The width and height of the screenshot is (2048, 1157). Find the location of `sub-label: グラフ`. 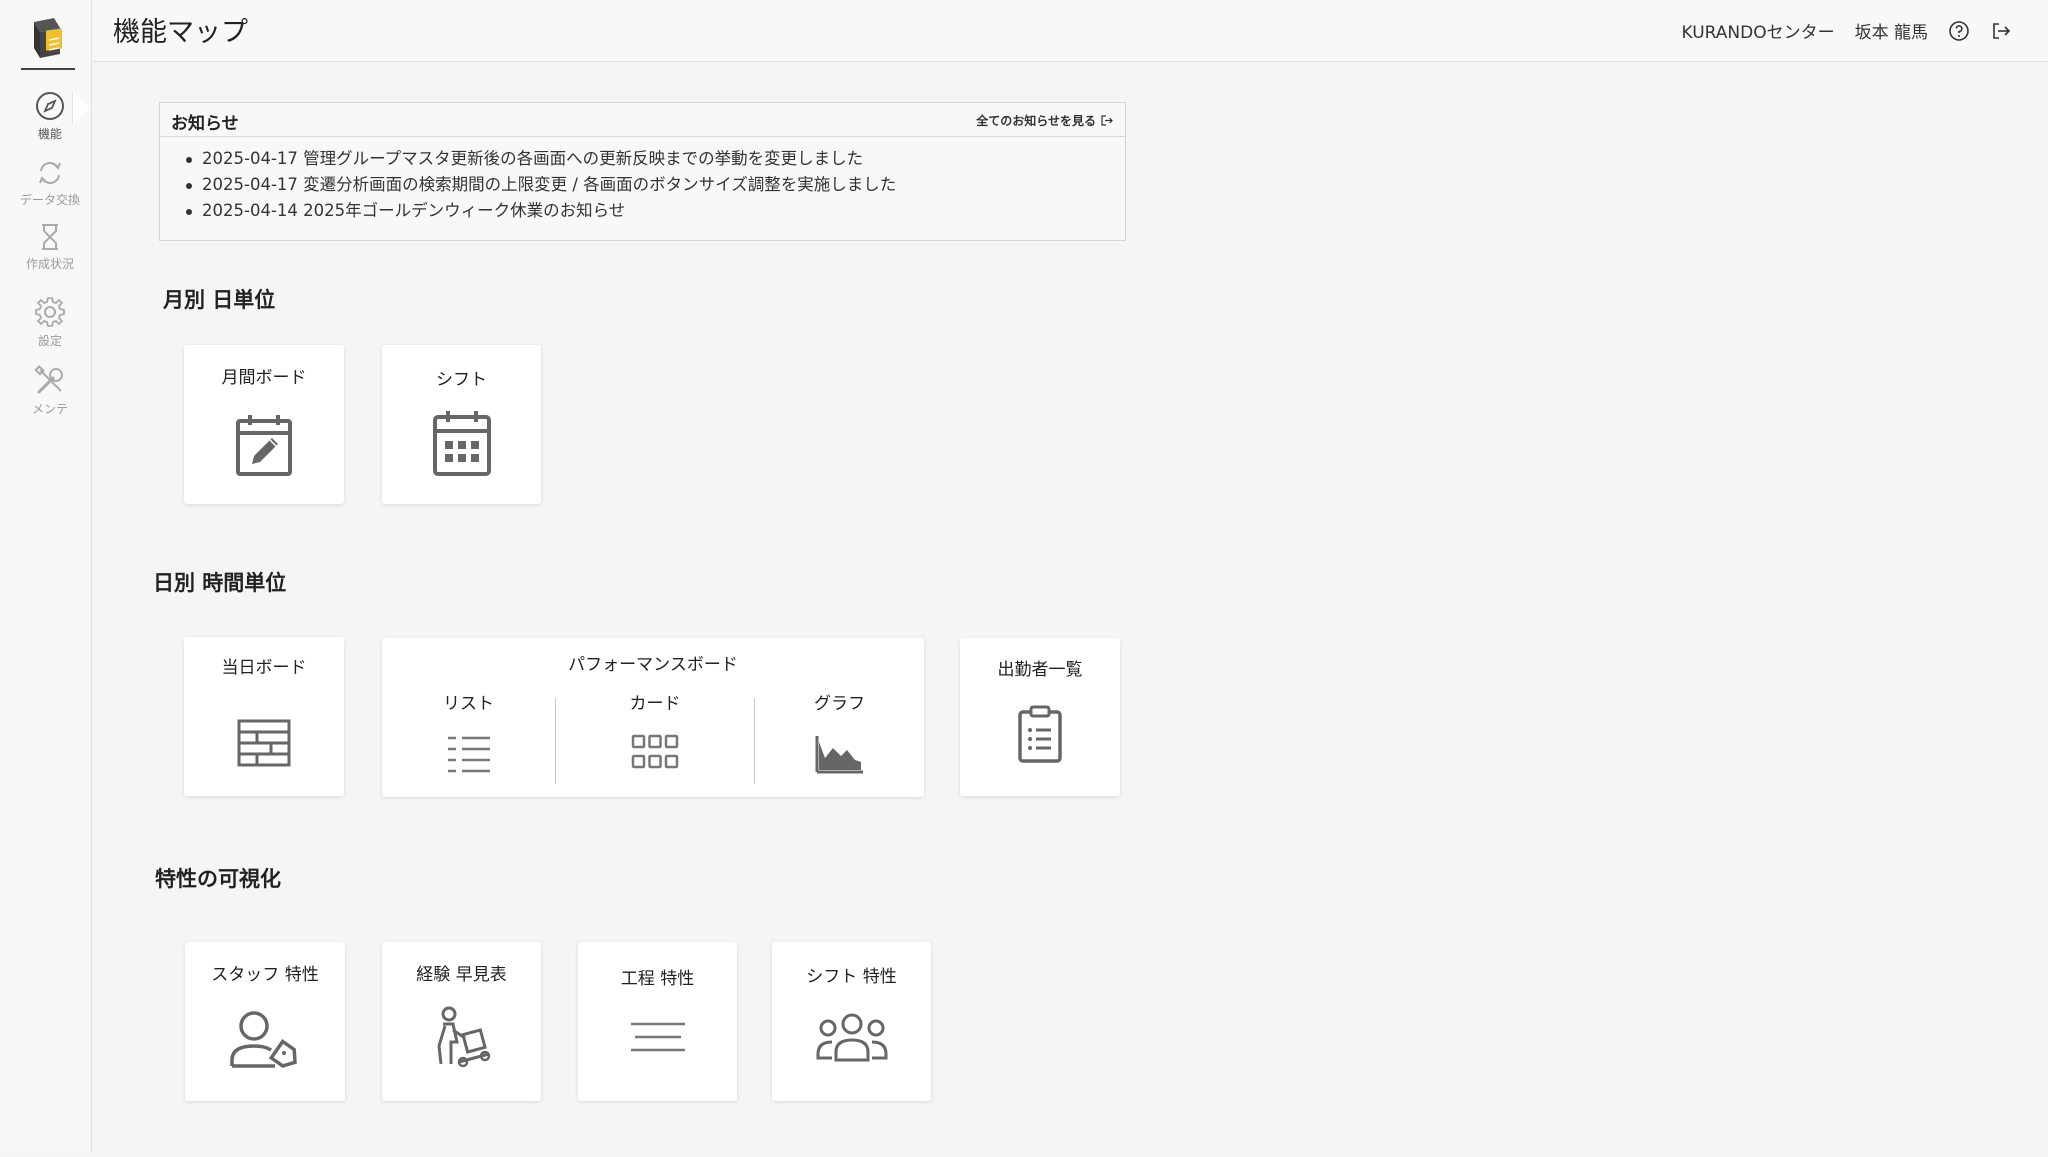

sub-label: グラフ is located at coordinates (839, 704).